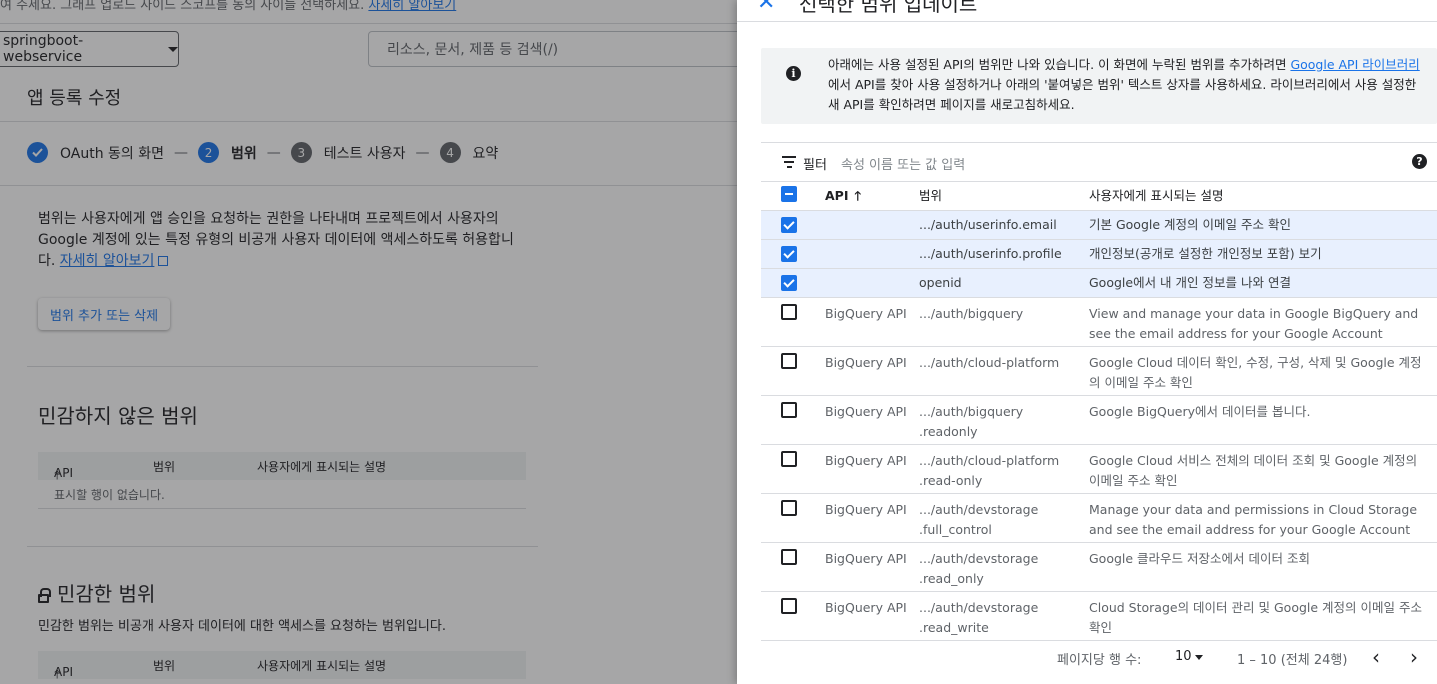 This screenshot has width=1437, height=684. Describe the element at coordinates (1087, 11) in the screenshot. I see `panel-header: ✕ 선택한 범위 업데이트` at that location.